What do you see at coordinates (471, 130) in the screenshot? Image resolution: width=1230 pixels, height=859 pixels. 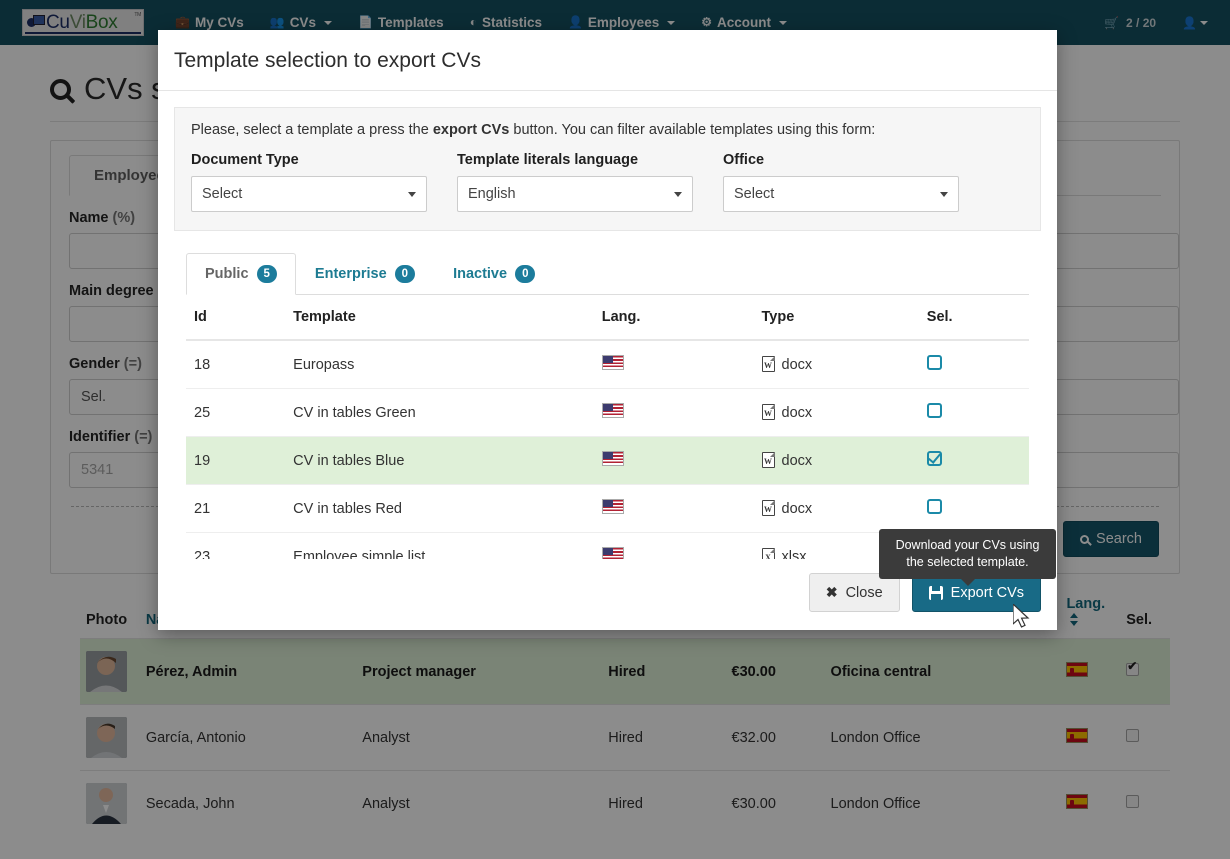 I see `lead-bold: export CVs` at bounding box center [471, 130].